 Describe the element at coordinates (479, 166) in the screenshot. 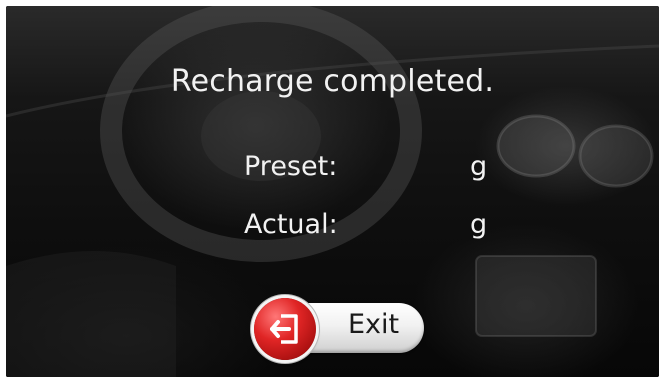

I see `preset-value: g` at that location.